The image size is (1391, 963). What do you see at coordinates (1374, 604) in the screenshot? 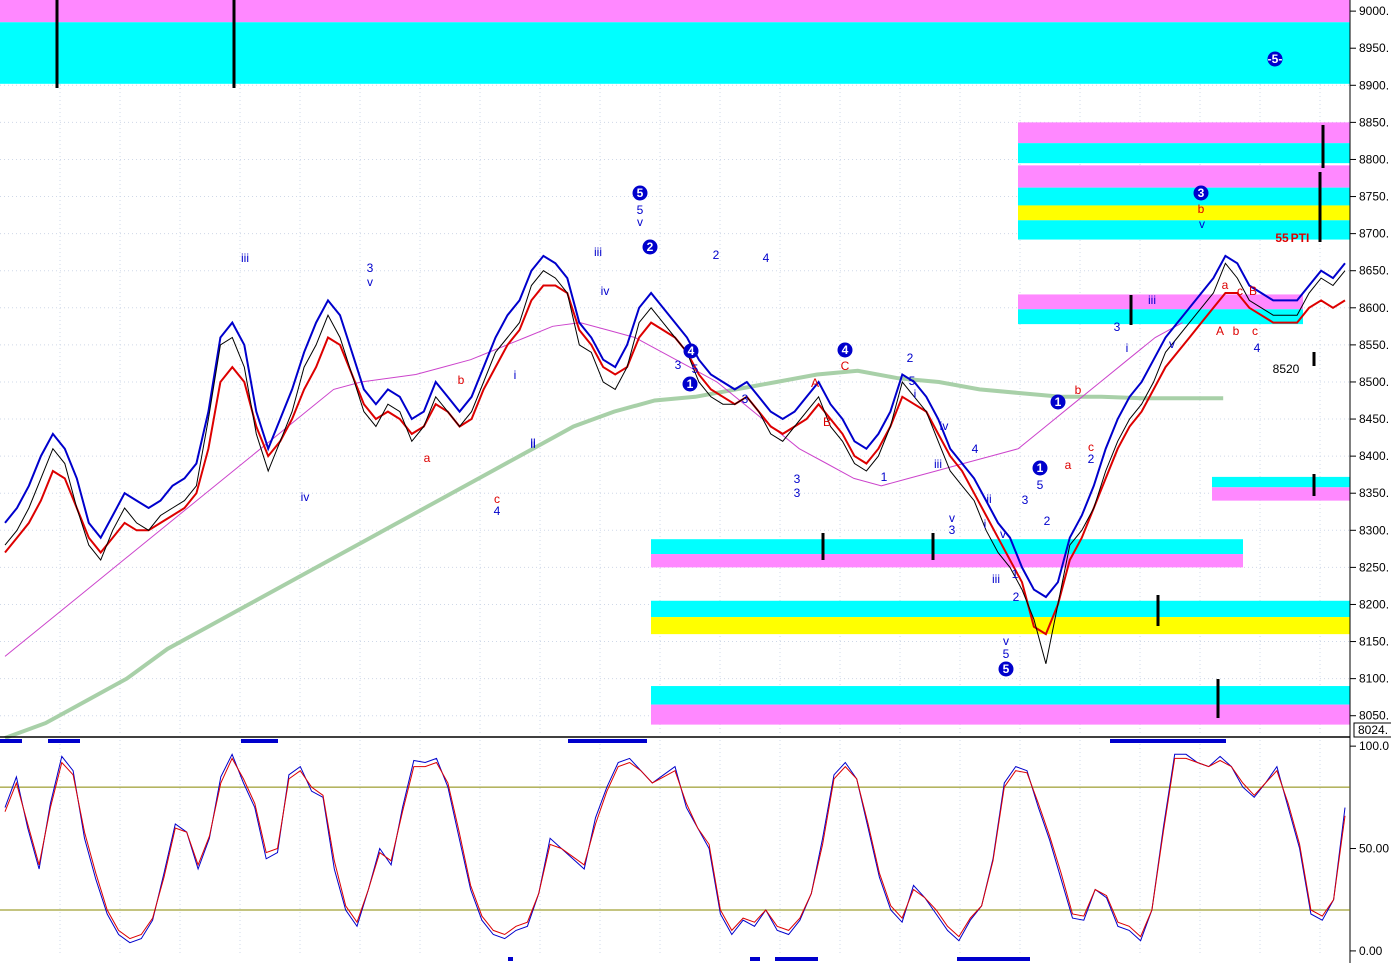
I see `y-tick-label: 8200.` at bounding box center [1374, 604].